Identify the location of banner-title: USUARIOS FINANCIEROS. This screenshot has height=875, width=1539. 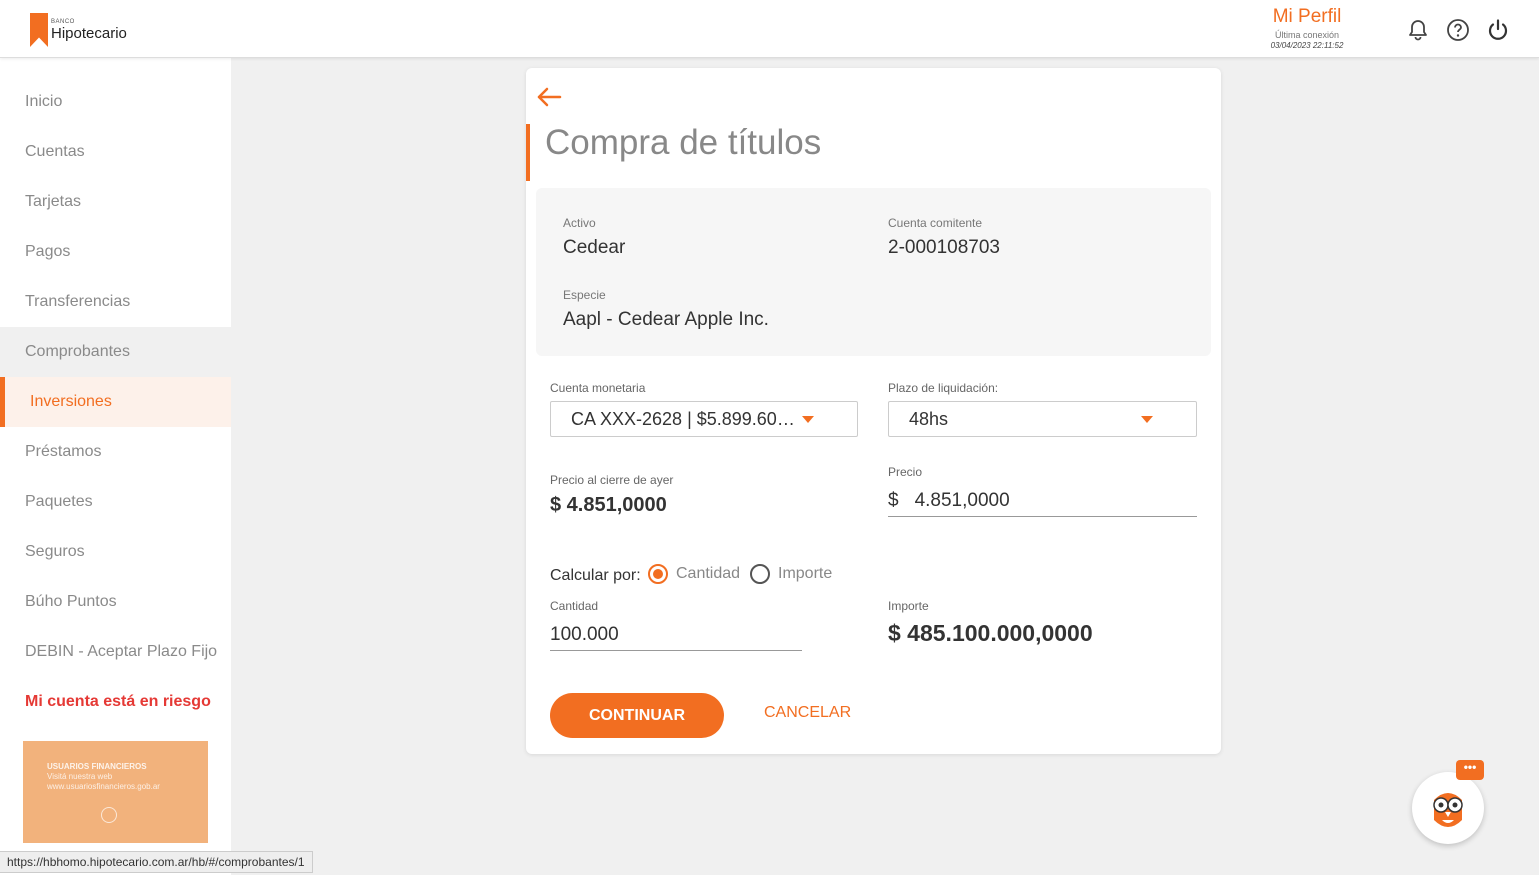
(97, 766).